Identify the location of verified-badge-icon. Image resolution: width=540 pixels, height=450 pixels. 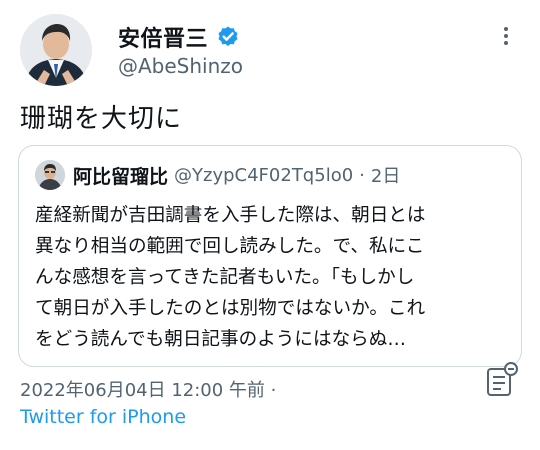
(228, 37).